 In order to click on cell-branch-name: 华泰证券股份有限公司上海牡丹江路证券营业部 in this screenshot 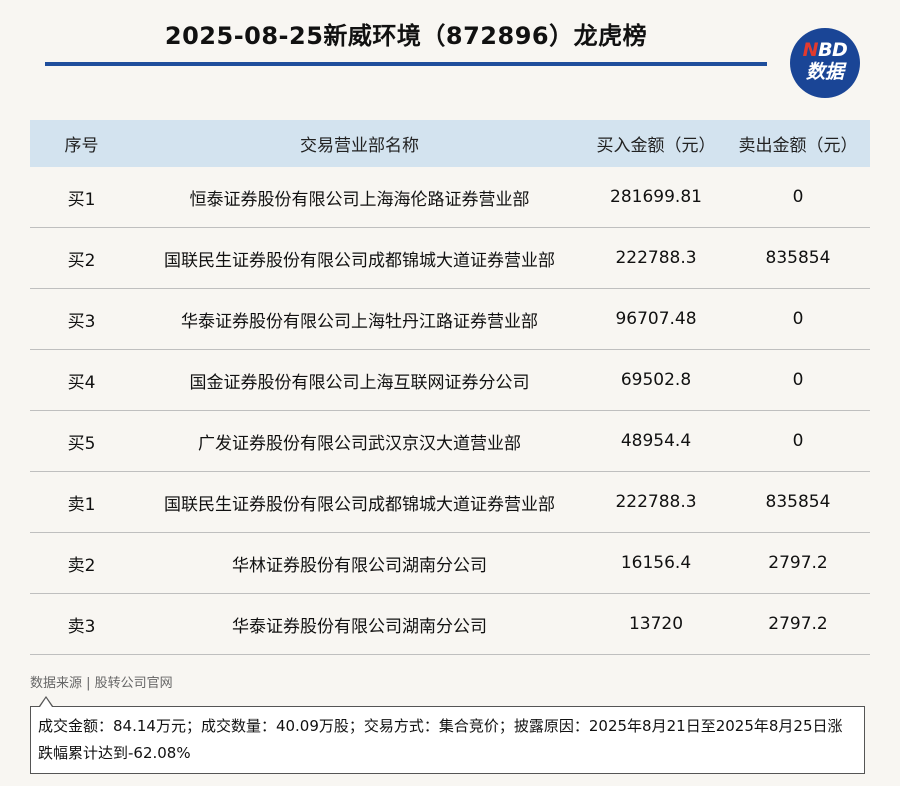, I will do `click(359, 319)`.